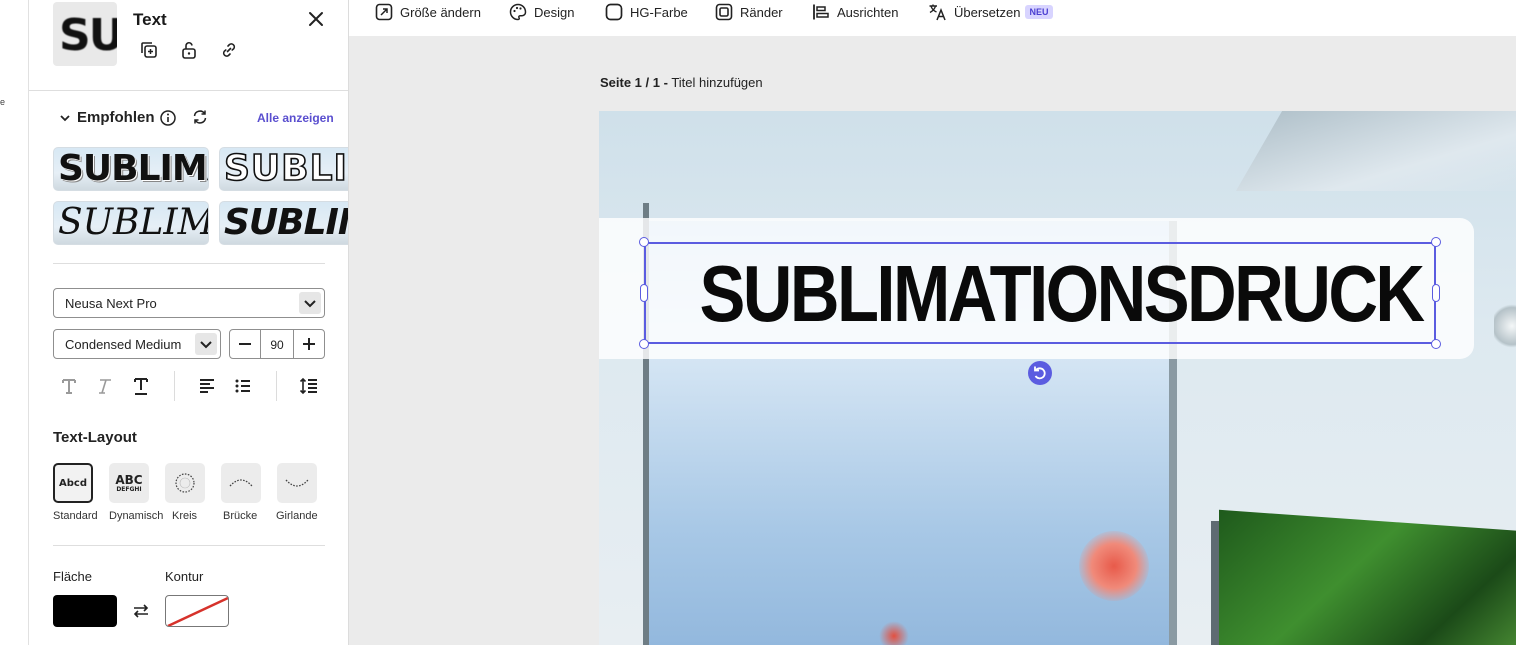  What do you see at coordinates (1039, 12) in the screenshot?
I see `new-badge: NEU` at bounding box center [1039, 12].